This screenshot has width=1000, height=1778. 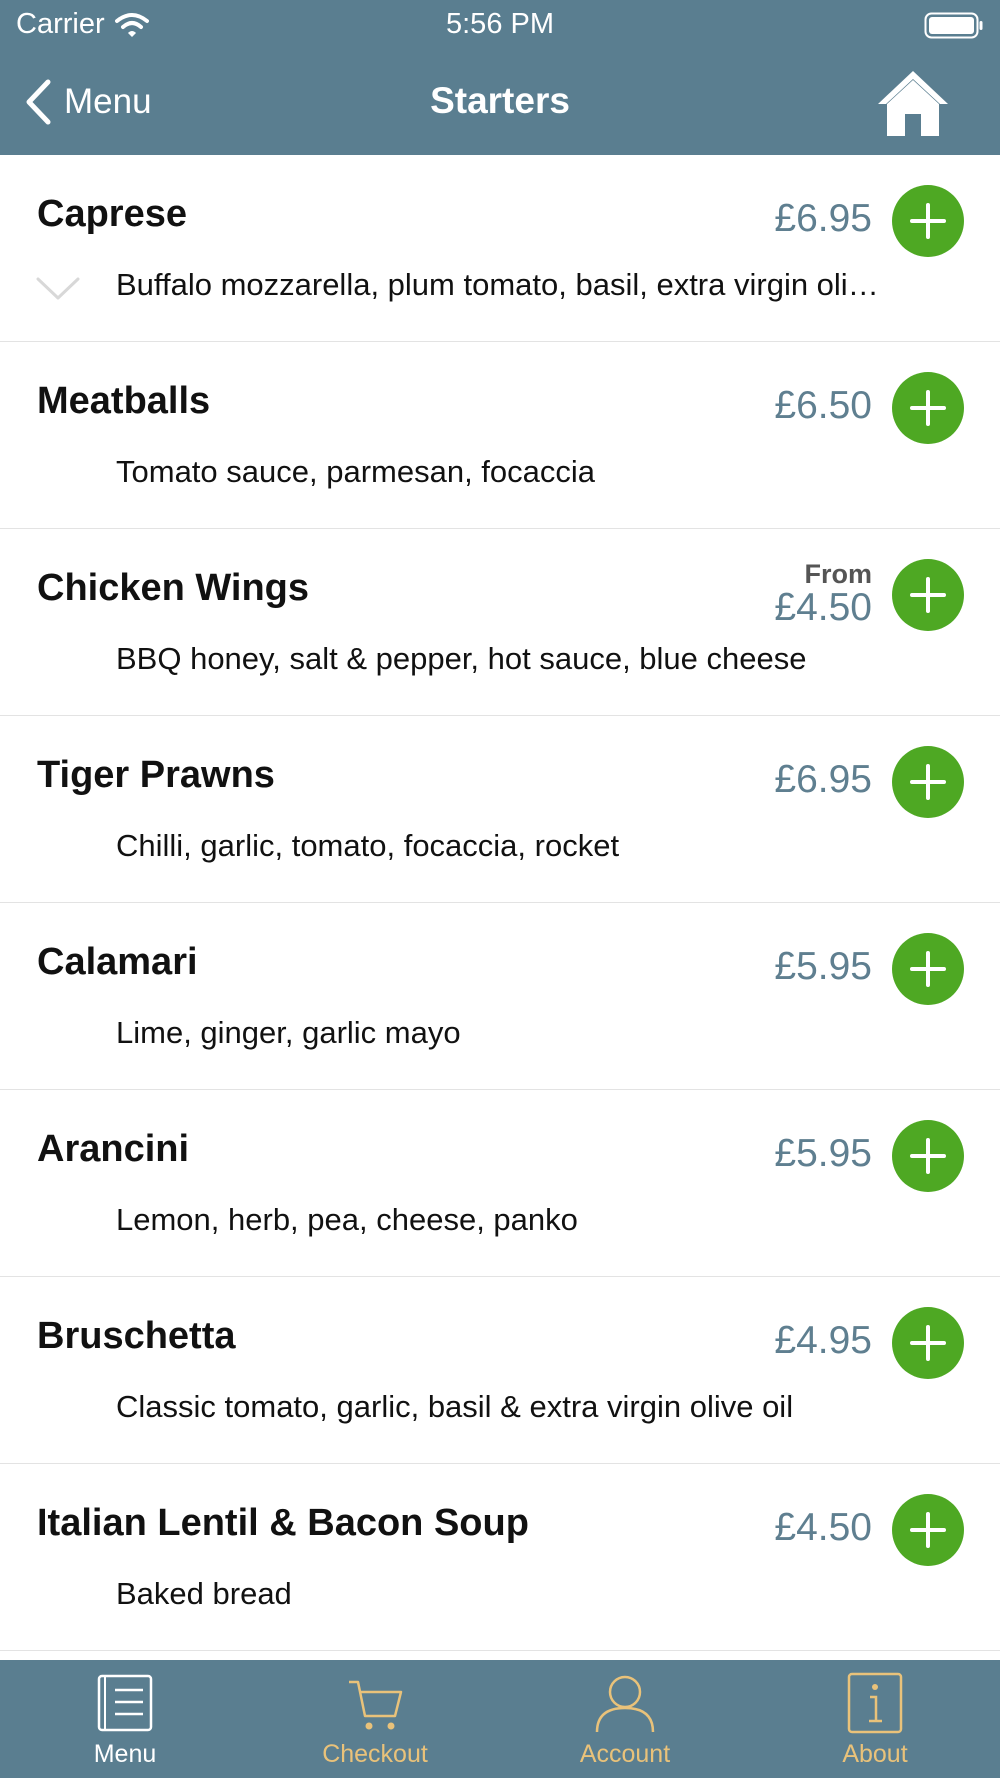 I want to click on info-icon, so click(x=875, y=1703).